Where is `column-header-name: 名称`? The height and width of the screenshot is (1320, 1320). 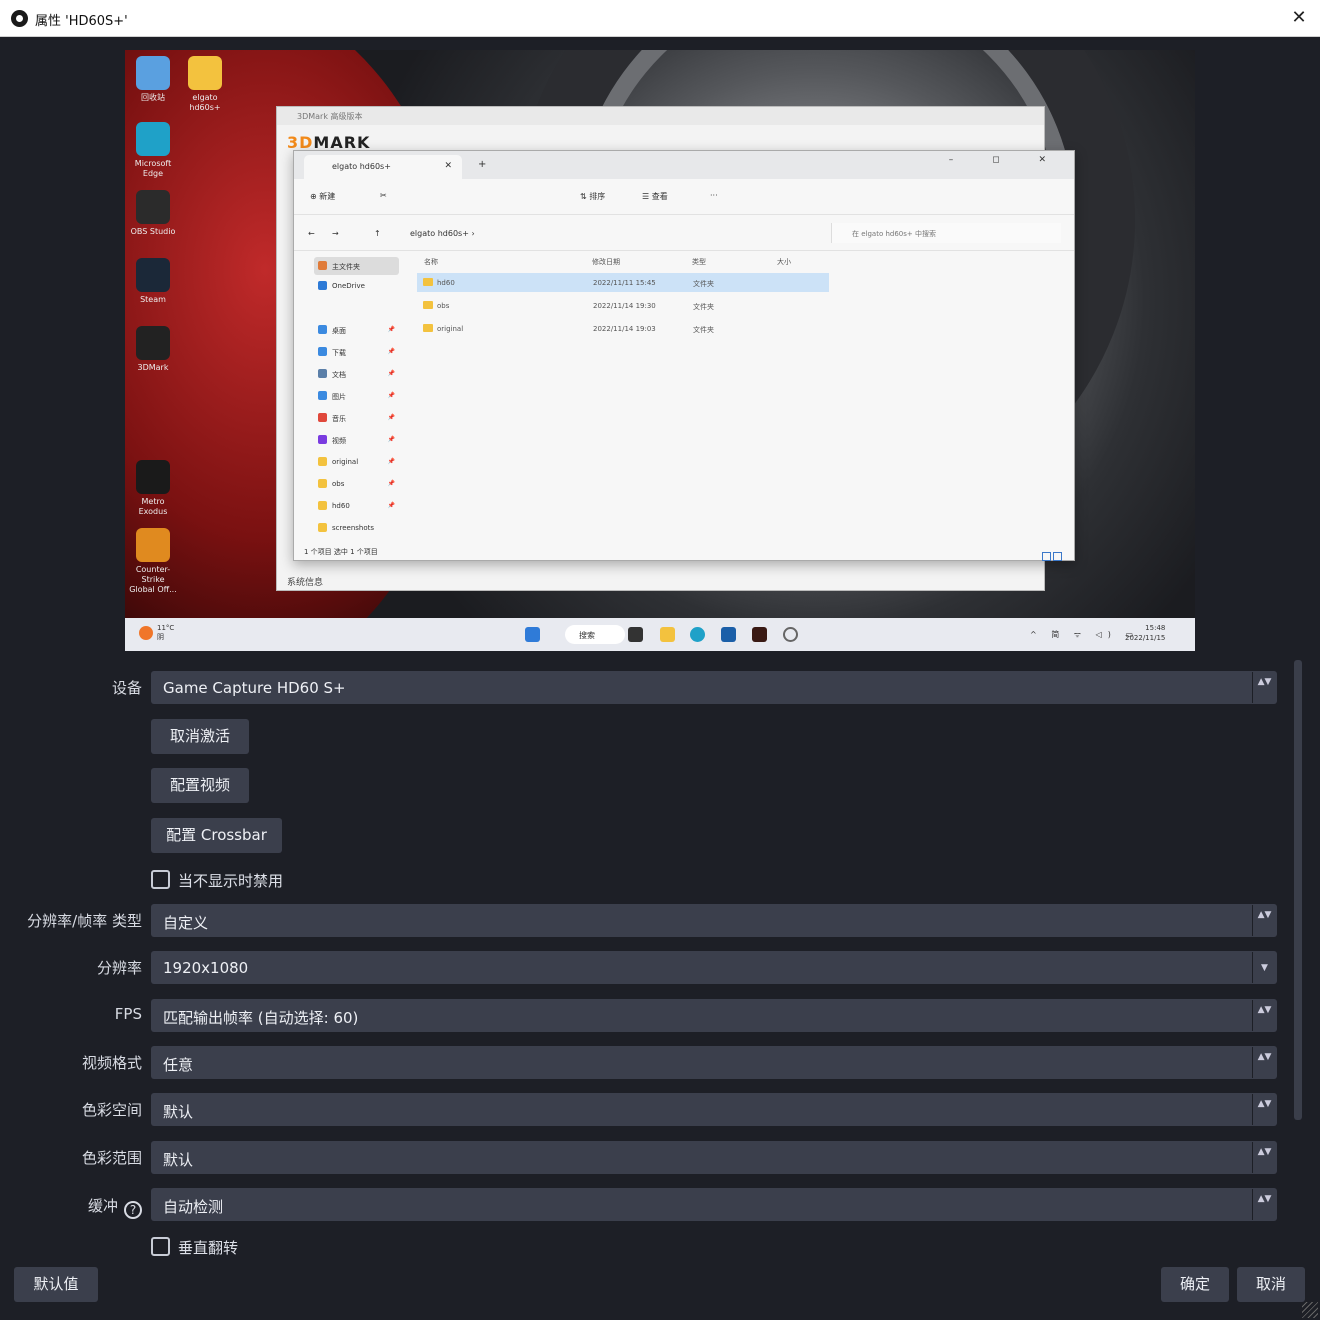 column-header-name: 名称 is located at coordinates (431, 262).